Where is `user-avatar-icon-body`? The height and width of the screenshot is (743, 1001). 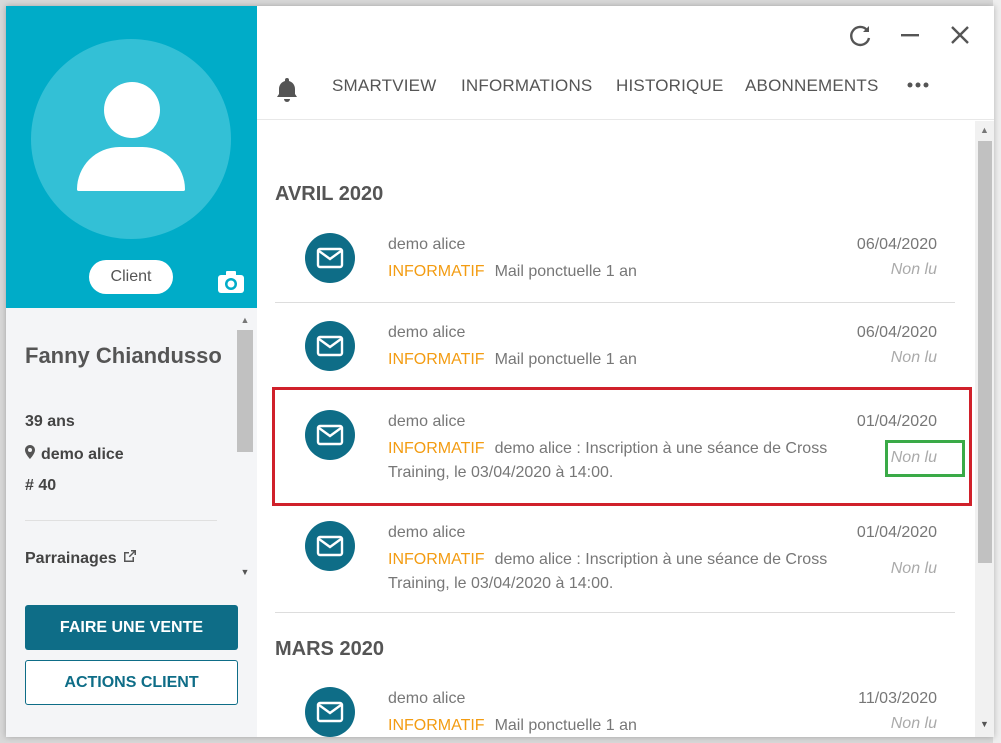
user-avatar-icon-body is located at coordinates (131, 169).